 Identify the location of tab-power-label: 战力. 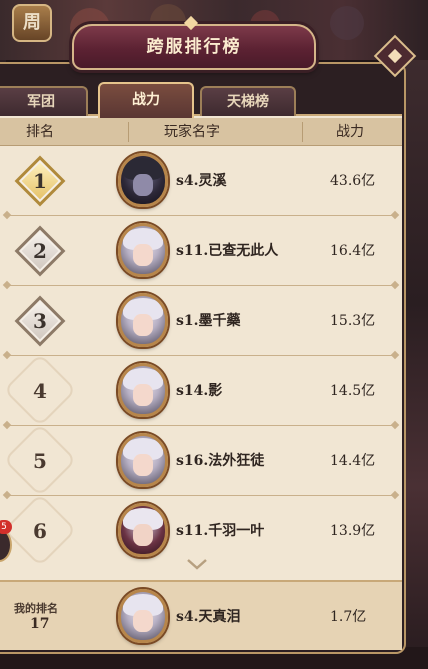
(146, 100).